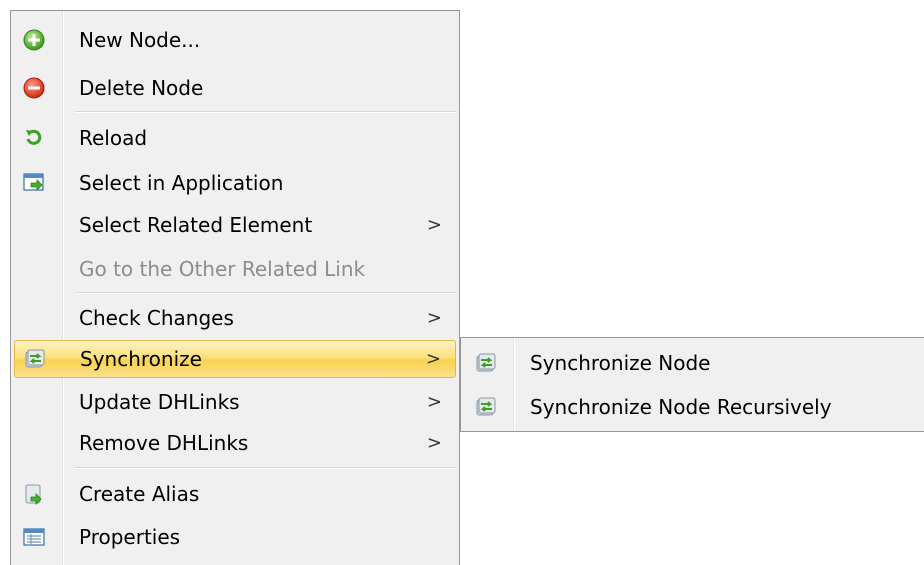 This screenshot has height=565, width=924. Describe the element at coordinates (130, 537) in the screenshot. I see `menu-item-label: Properties` at that location.